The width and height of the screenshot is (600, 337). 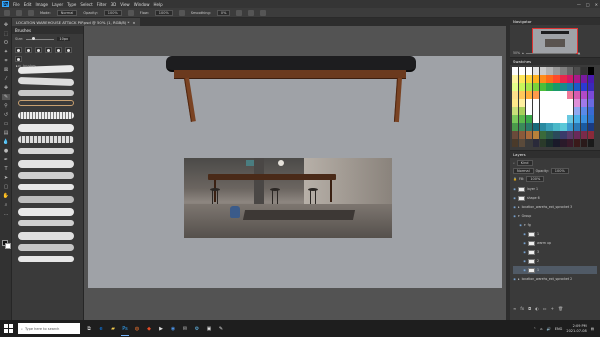 What do you see at coordinates (515, 179) in the screenshot?
I see `lock-icon: 🔒` at bounding box center [515, 179].